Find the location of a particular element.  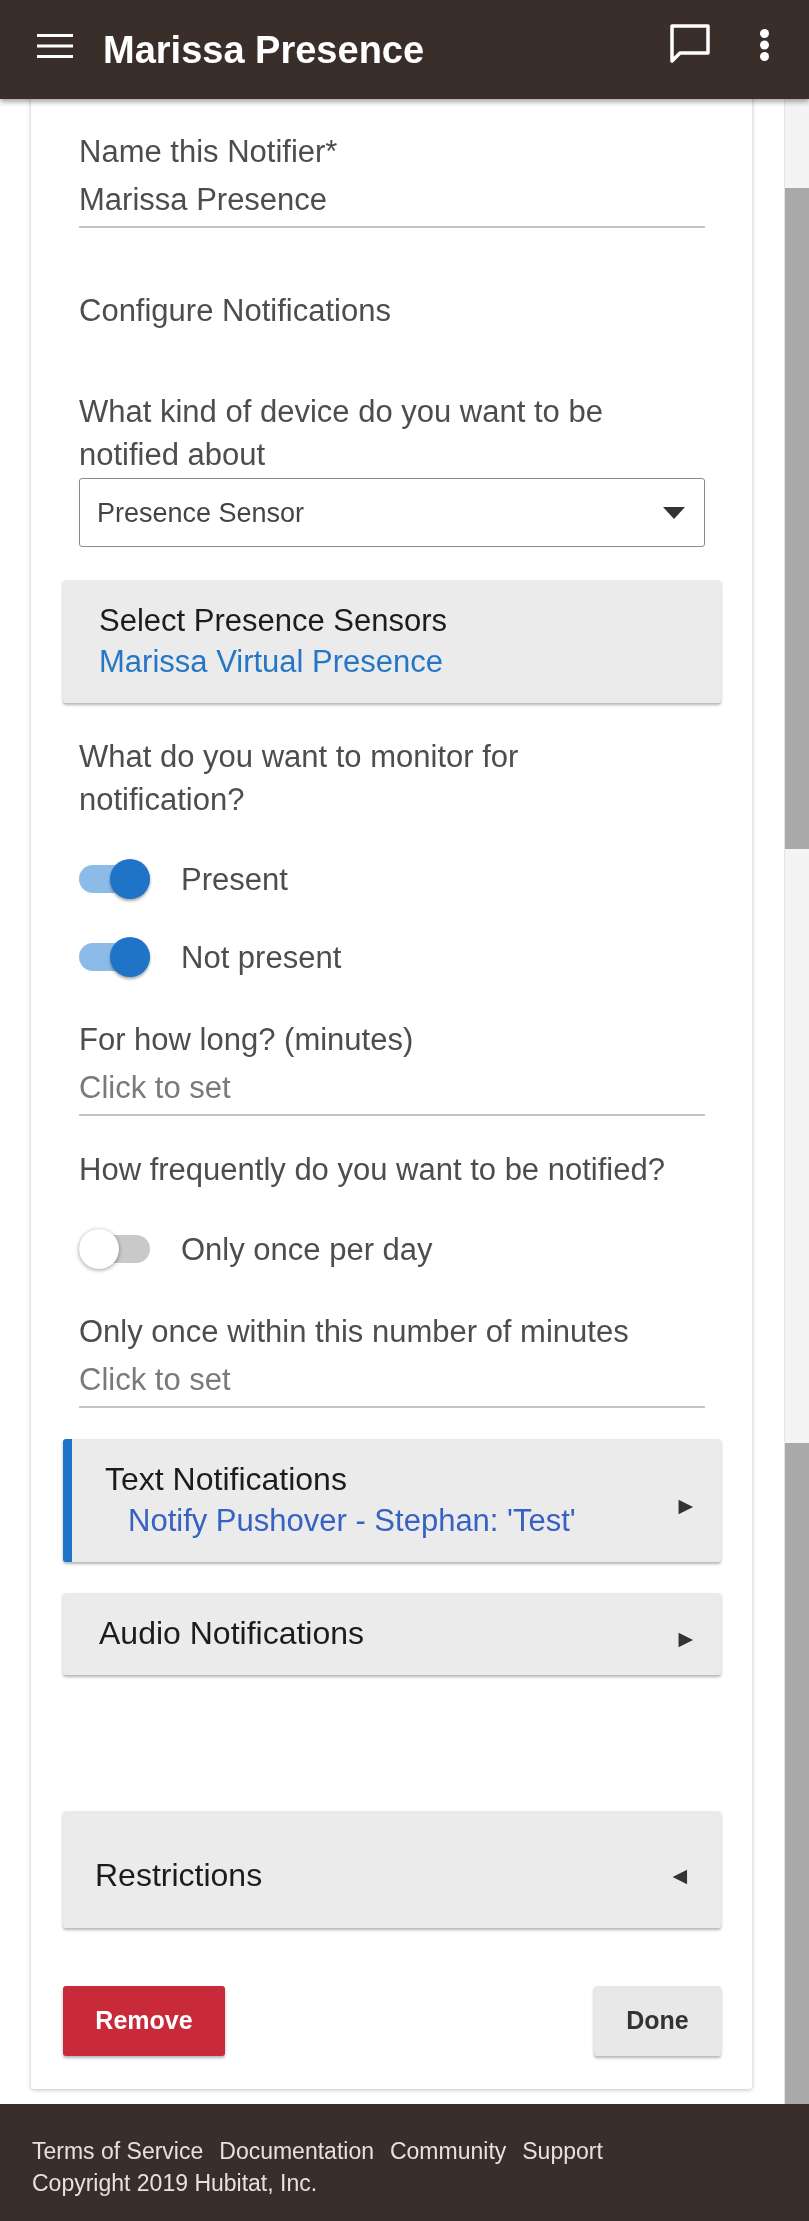

copyright-text: Copyright 2019 Hubitat, Inc. is located at coordinates (175, 2183).